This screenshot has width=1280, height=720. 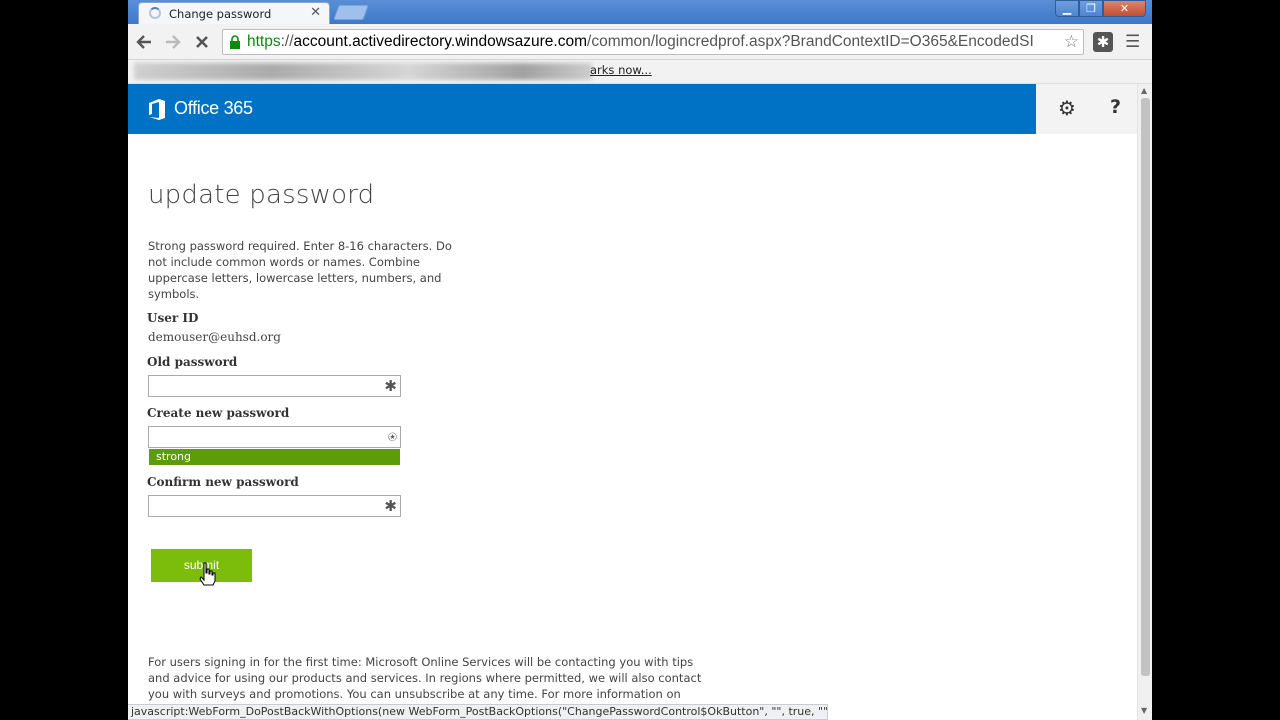 What do you see at coordinates (1132, 42) in the screenshot?
I see `menu-hamburger-icon: ☰` at bounding box center [1132, 42].